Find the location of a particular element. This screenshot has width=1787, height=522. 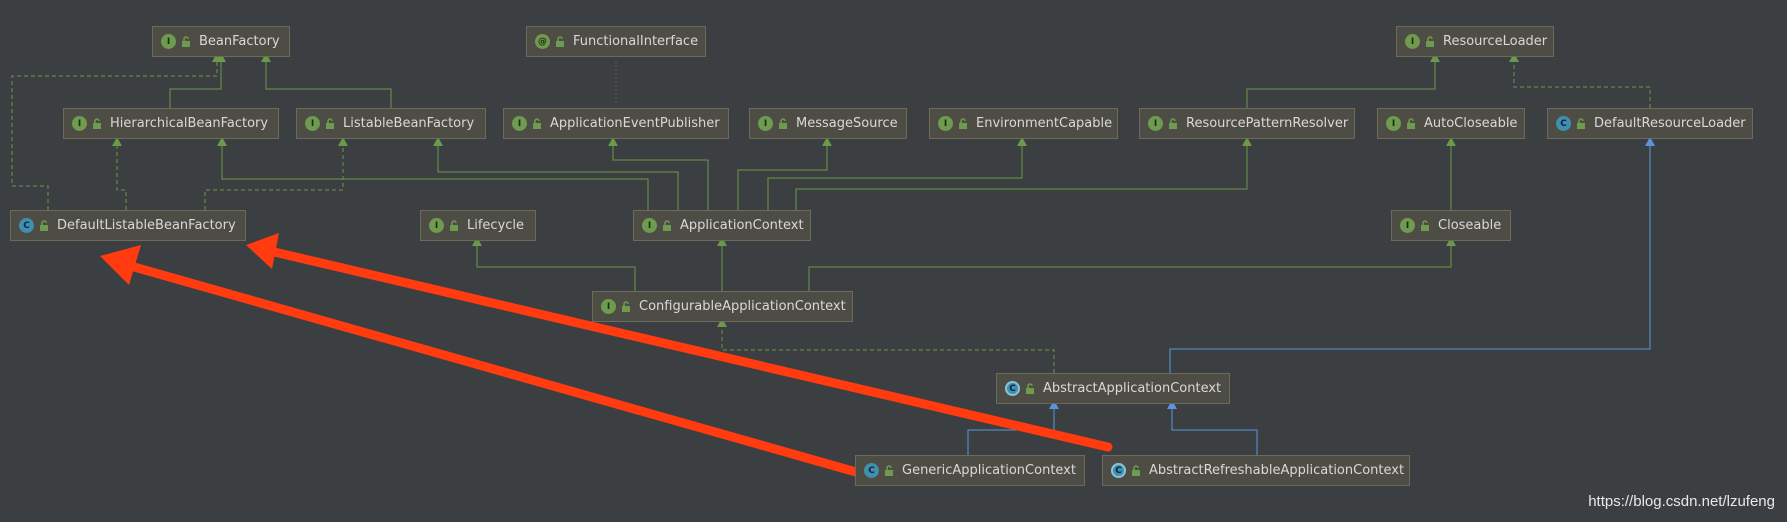

edge-resource-pattern-resolver-to-resource-loader is located at coordinates (1343, 80).